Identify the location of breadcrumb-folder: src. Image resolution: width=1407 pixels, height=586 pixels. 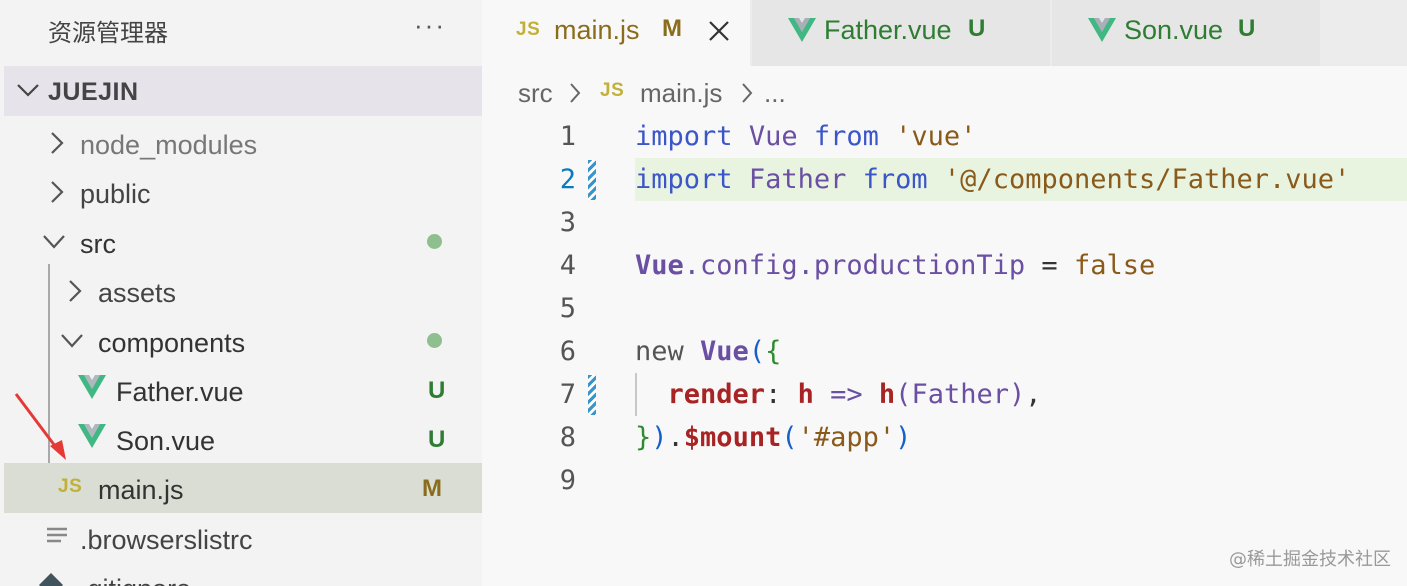
(535, 93).